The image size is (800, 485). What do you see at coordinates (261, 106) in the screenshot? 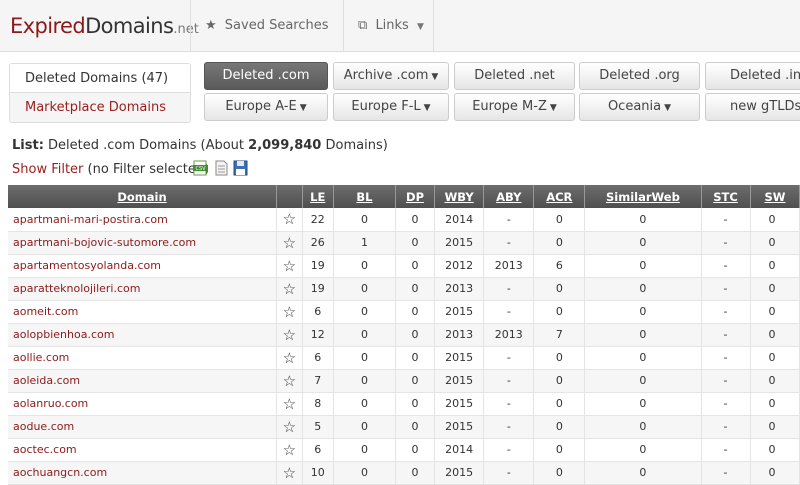
I see `cat-label: Europe A-E` at bounding box center [261, 106].